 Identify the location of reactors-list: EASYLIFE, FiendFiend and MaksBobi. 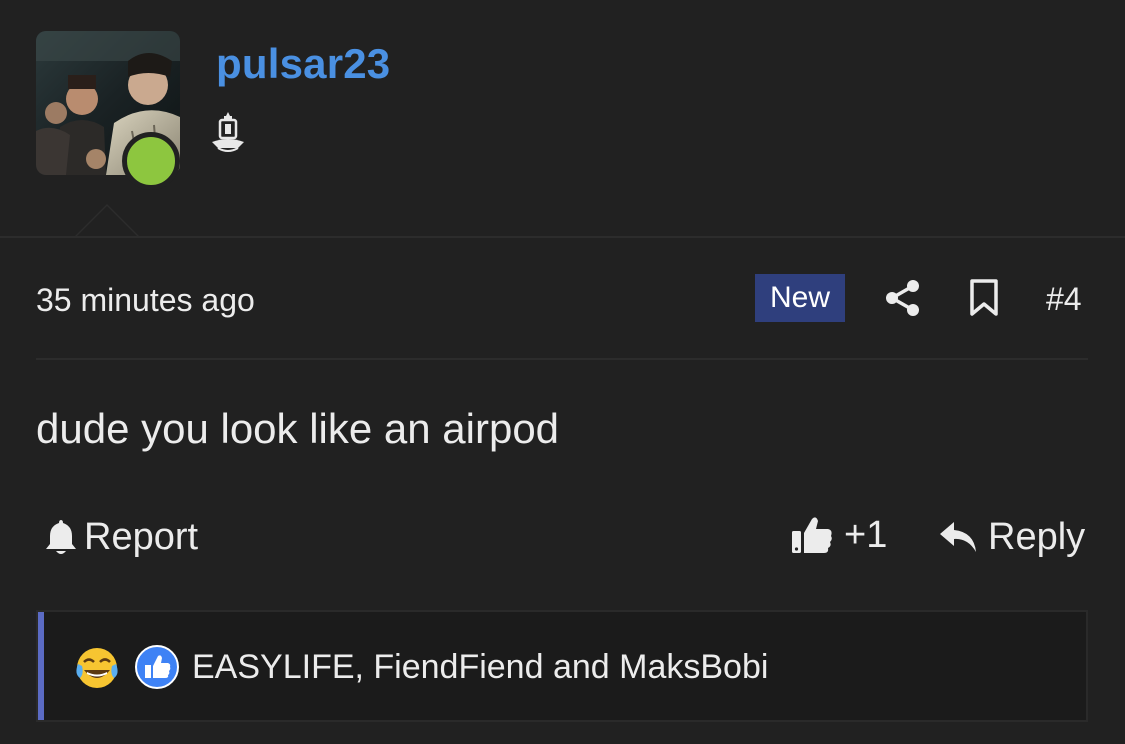
(480, 667).